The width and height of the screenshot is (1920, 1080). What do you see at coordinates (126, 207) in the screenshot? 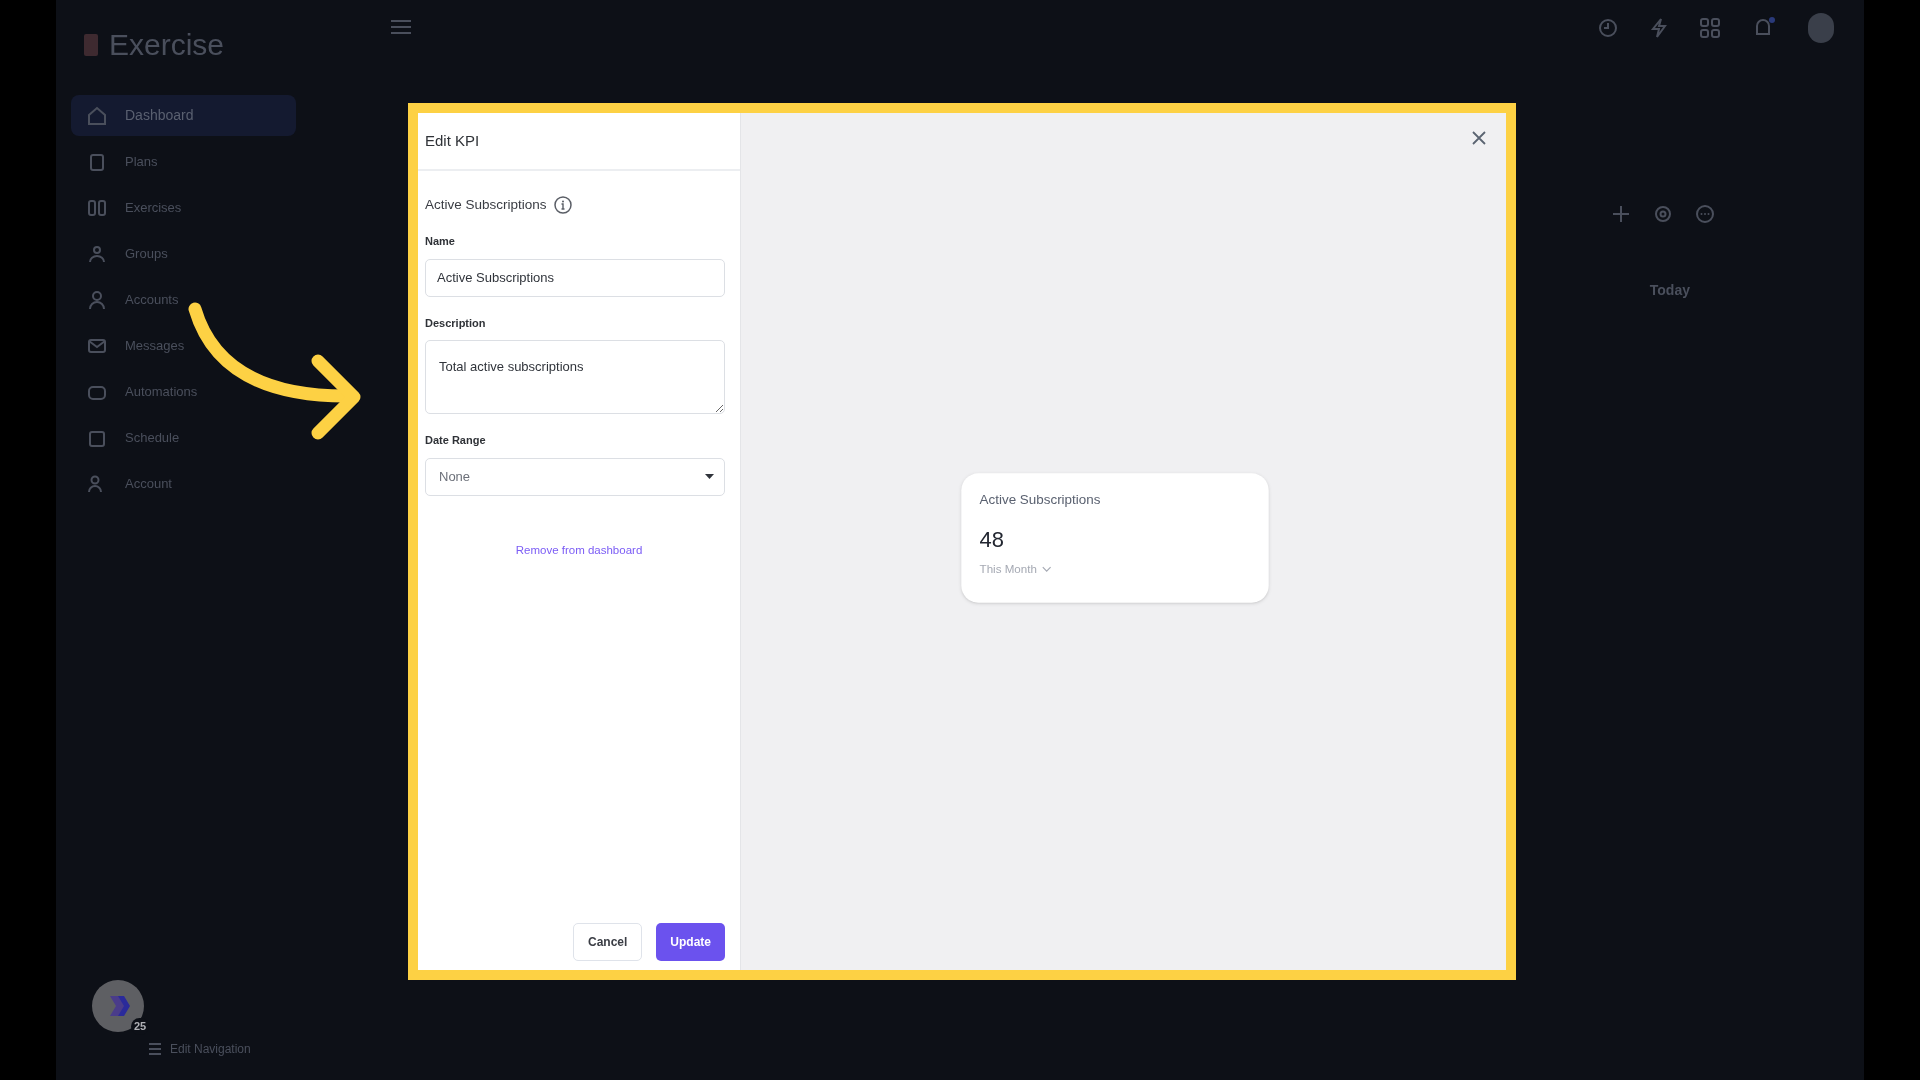
I see `sidebar-item: Exercises` at bounding box center [126, 207].